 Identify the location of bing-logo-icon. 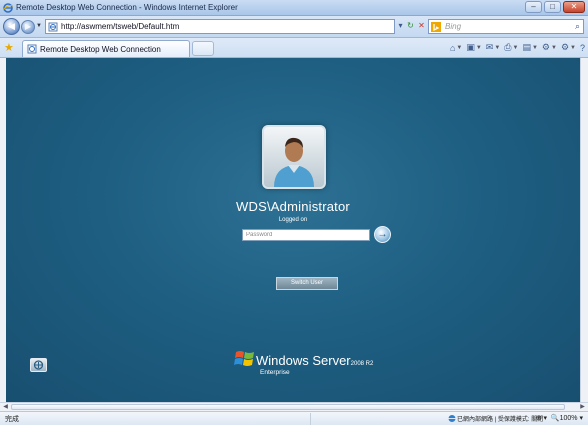
(436, 27).